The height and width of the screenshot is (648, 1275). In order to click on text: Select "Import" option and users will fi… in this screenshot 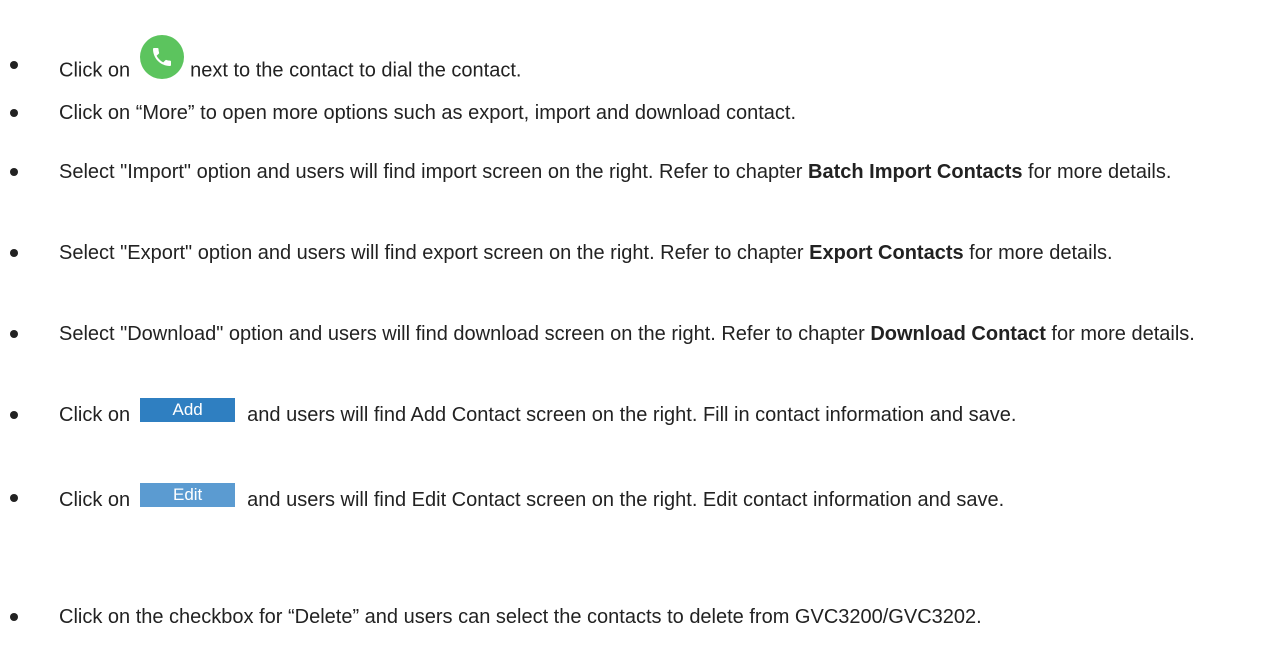, I will do `click(434, 172)`.